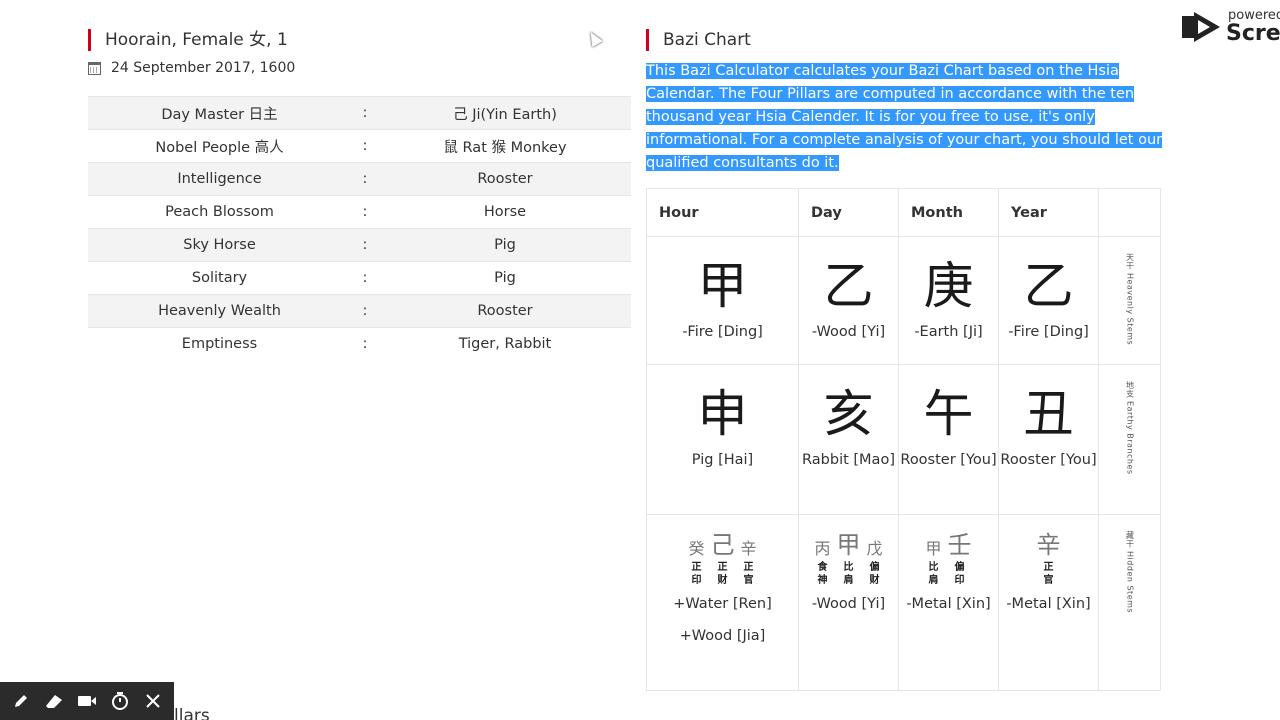 This screenshot has height=720, width=1280. I want to click on hidden-stem-text: +Water [Ren], so click(722, 604).